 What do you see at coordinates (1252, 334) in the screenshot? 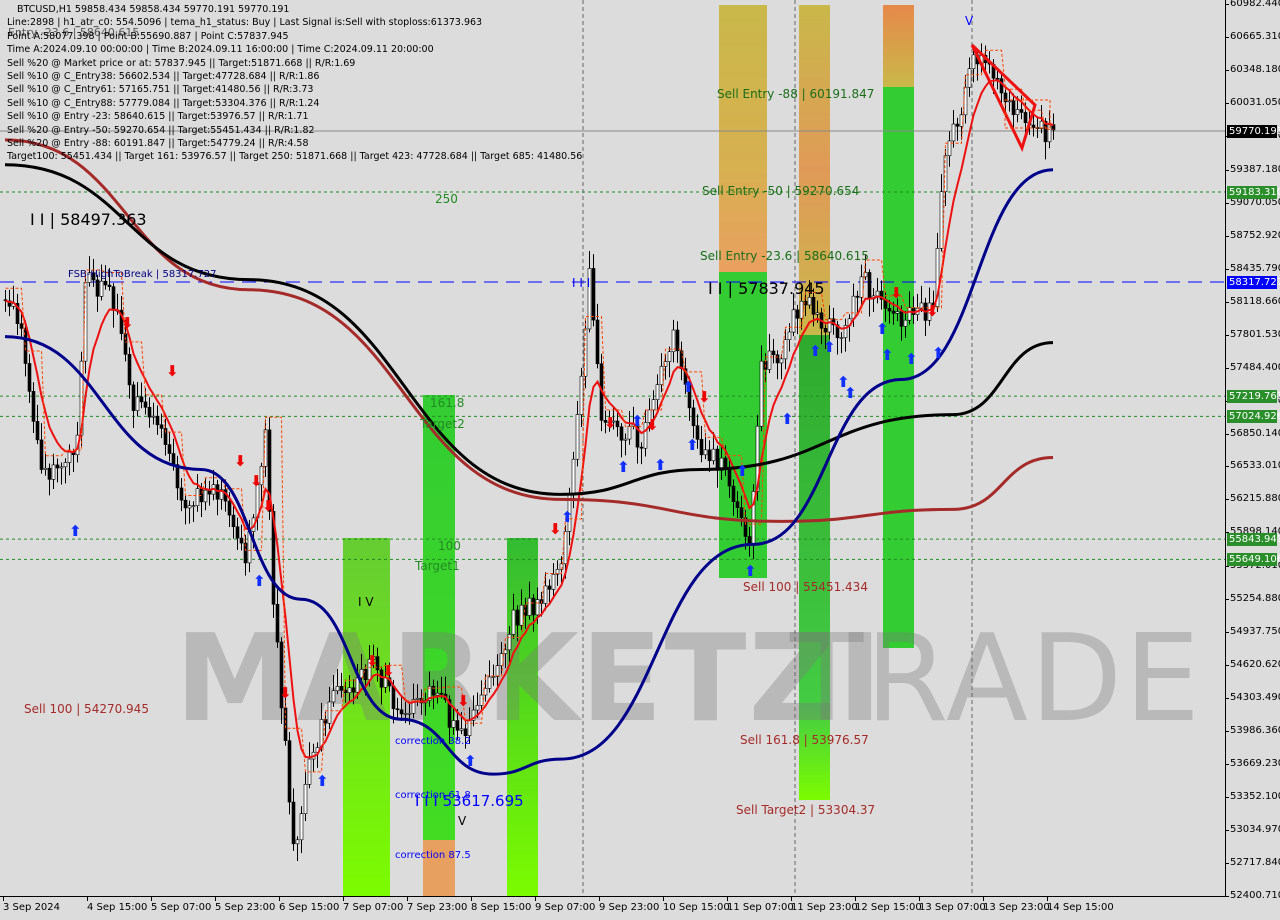
I see `y-tick-label: 57801.530` at bounding box center [1252, 334].